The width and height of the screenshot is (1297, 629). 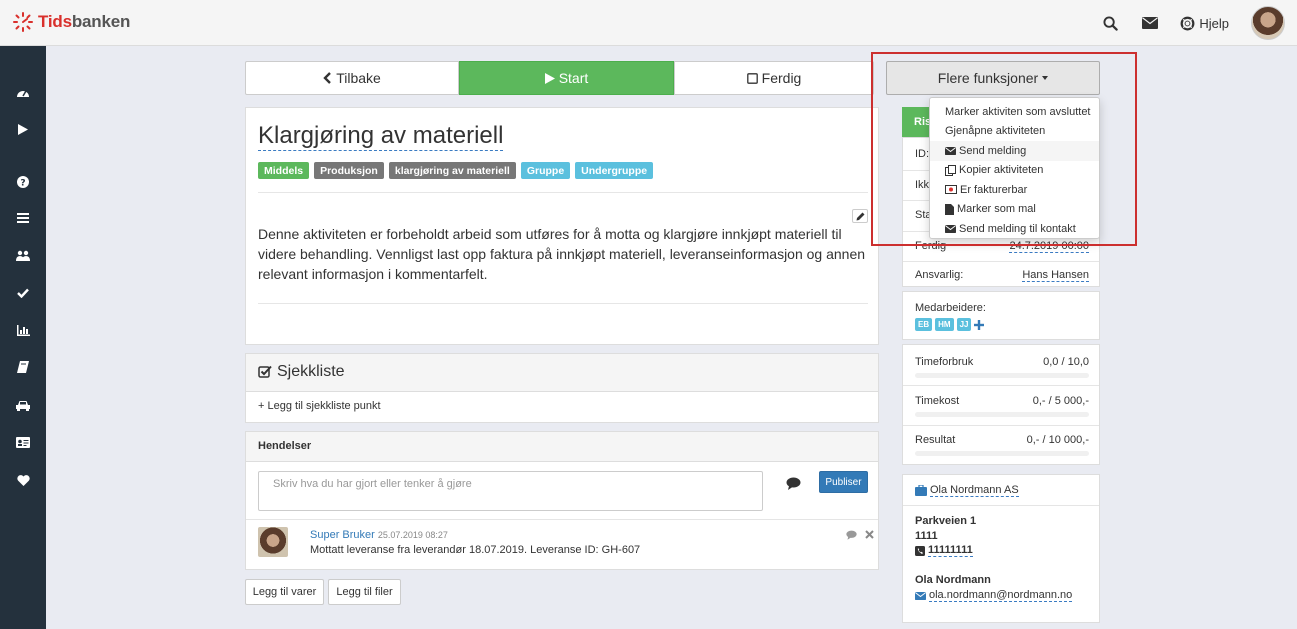 What do you see at coordinates (265, 371) in the screenshot?
I see `checkbox-checked-icon` at bounding box center [265, 371].